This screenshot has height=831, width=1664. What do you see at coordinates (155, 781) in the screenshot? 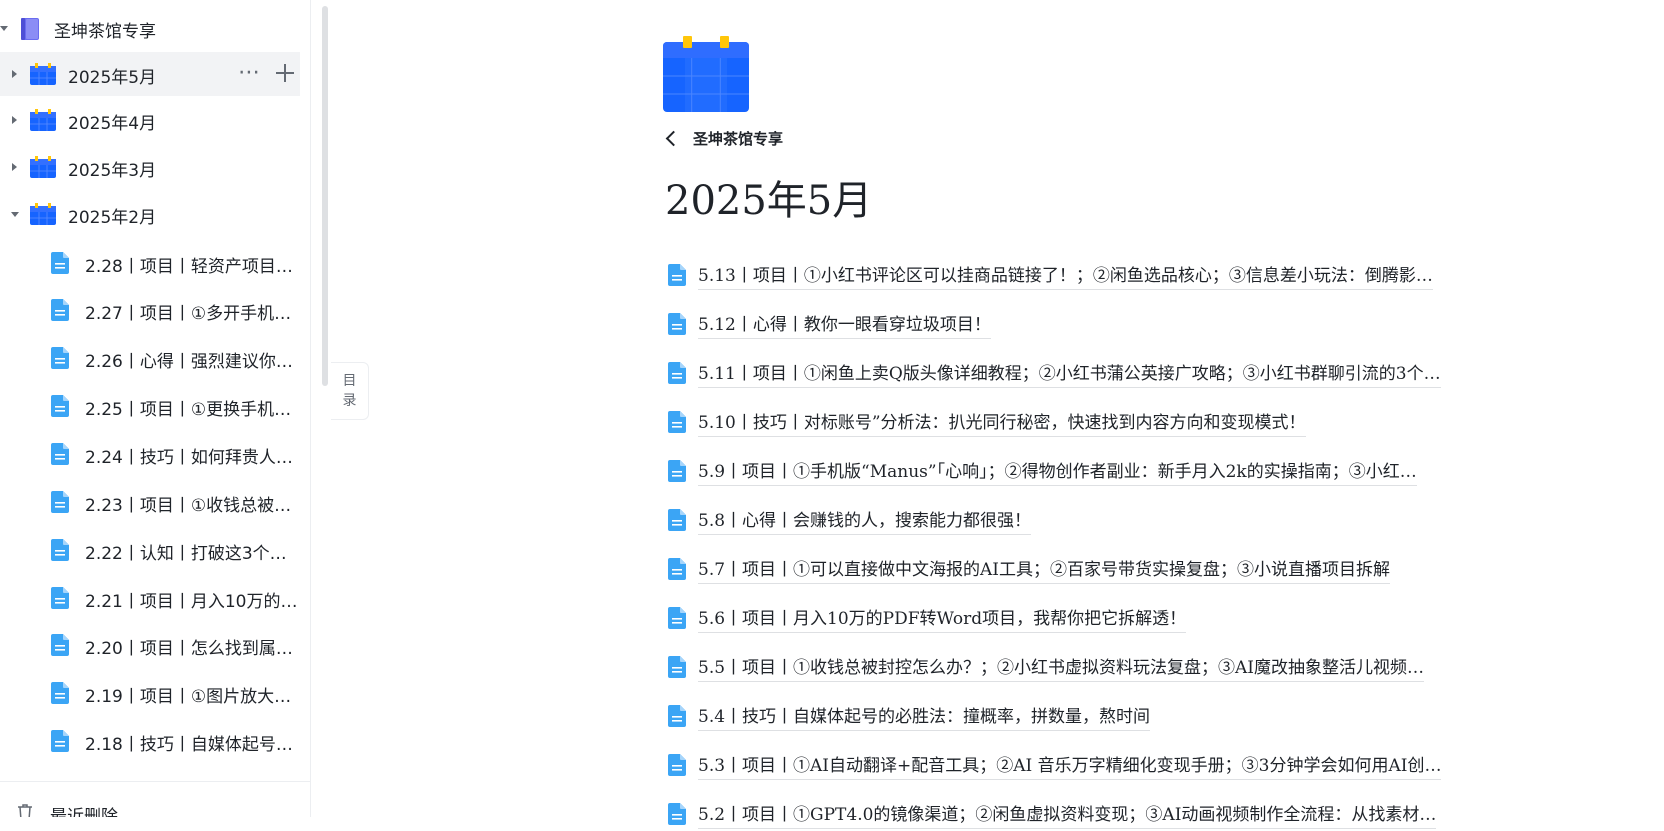
I see `sidebar-divider` at bounding box center [155, 781].